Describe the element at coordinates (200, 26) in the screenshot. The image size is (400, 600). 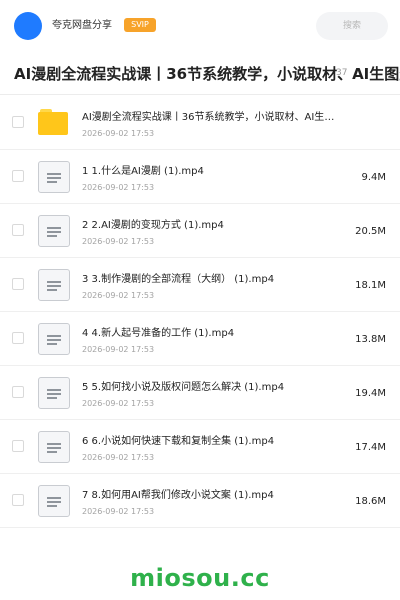
I see `app-header: 夸克网盘分享 SVIP 搜索` at that location.